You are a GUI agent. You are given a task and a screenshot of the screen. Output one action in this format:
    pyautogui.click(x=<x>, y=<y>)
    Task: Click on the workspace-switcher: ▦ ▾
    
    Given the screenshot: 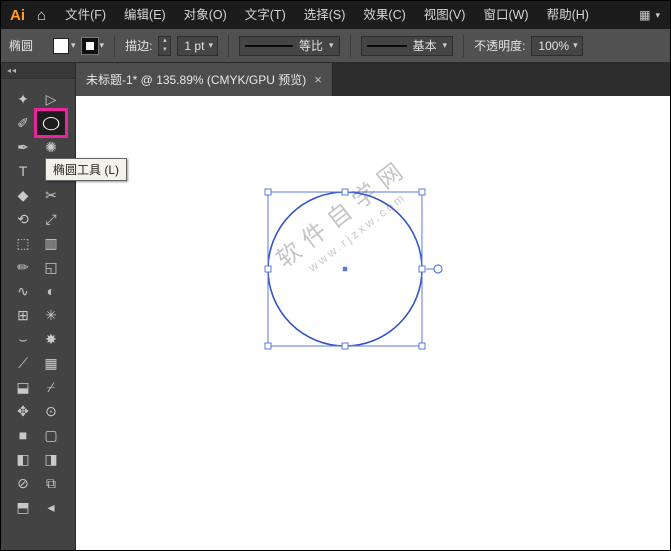 What is the action you would take?
    pyautogui.click(x=649, y=15)
    